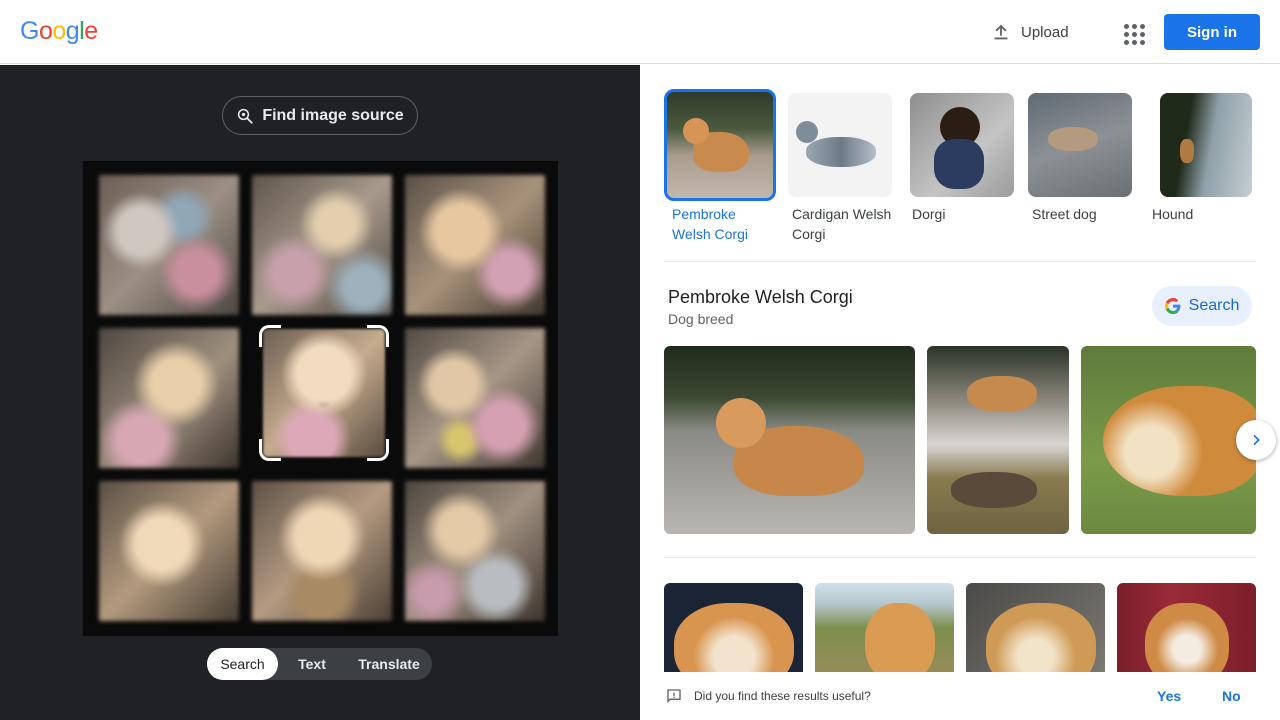 The height and width of the screenshot is (720, 1280). I want to click on find-image-source-button: Find image source, so click(320, 115).